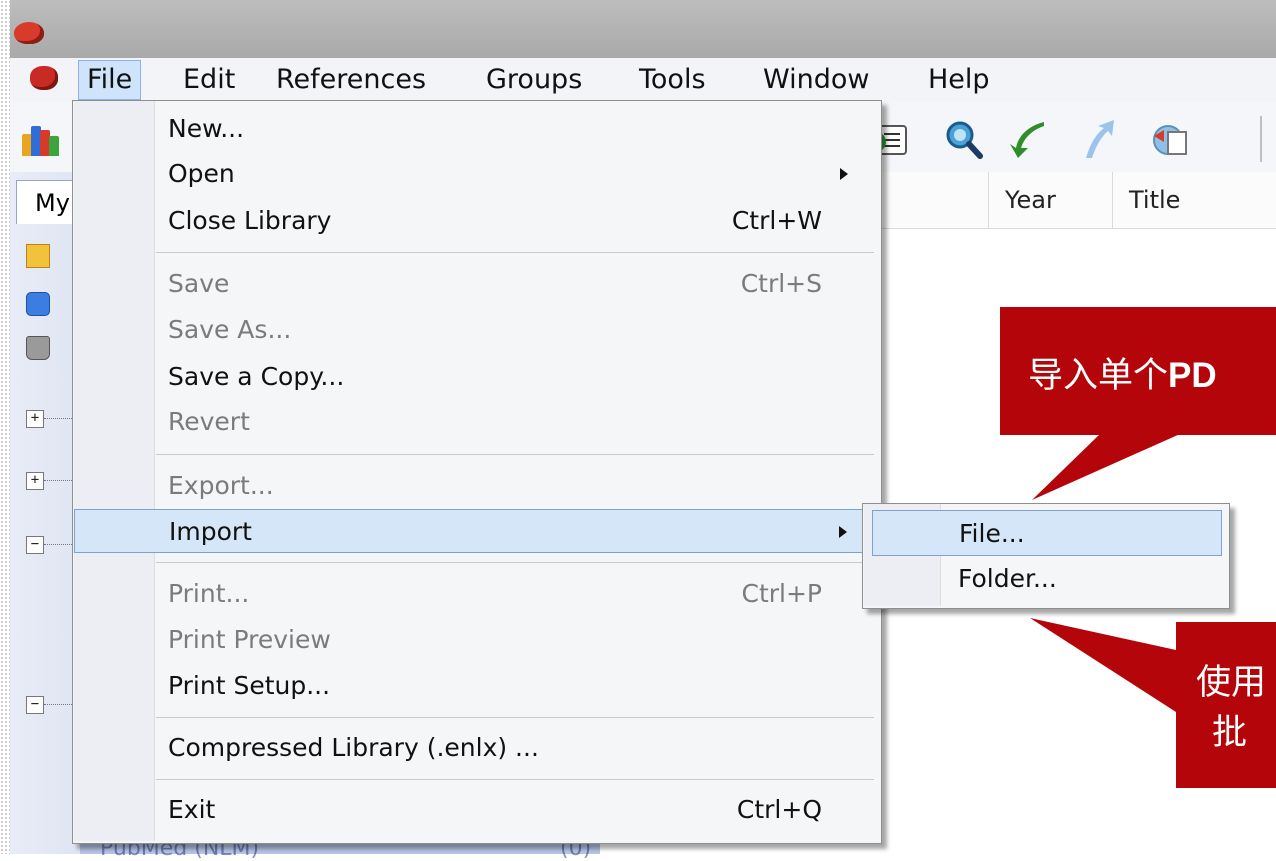 This screenshot has width=1276, height=861. Describe the element at coordinates (1103, 665) in the screenshot. I see `callout-batch-pointer` at that location.